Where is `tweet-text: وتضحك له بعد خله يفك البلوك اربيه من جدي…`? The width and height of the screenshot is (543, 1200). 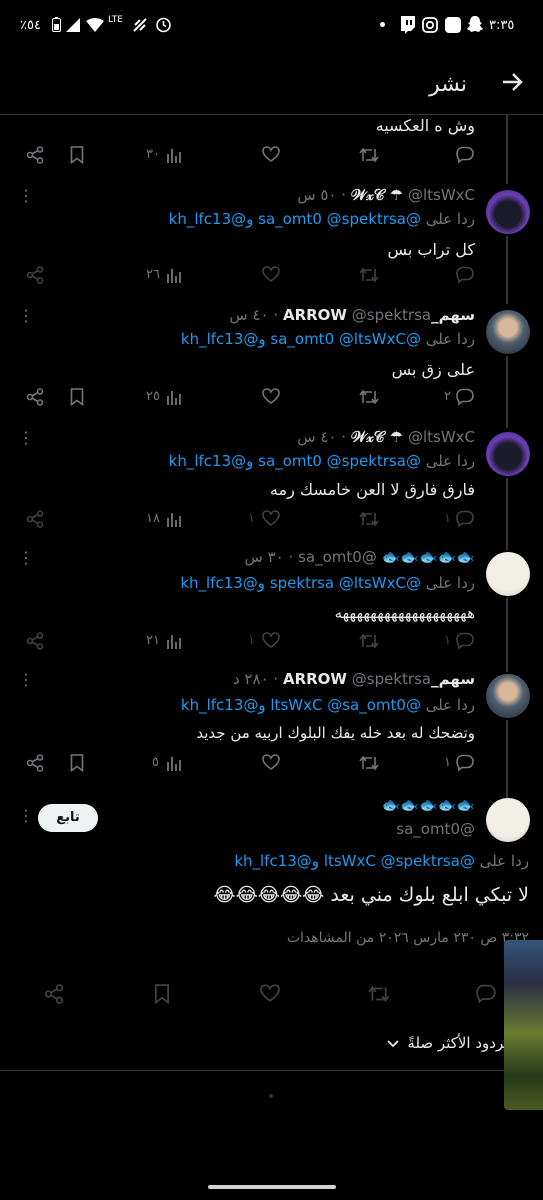
tweet-text: وتضحك له بعد خله يفك البلوك اربيه من جدي… is located at coordinates (335, 733).